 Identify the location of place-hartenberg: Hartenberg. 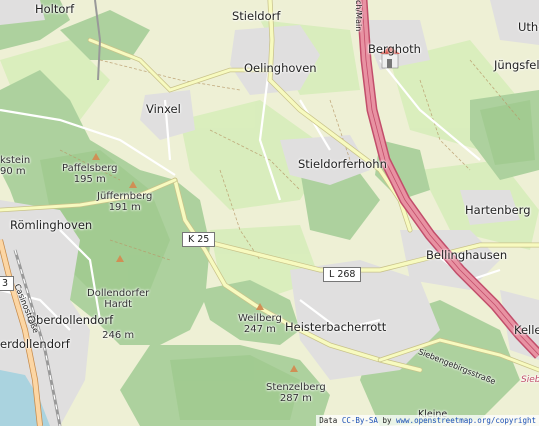
(498, 210).